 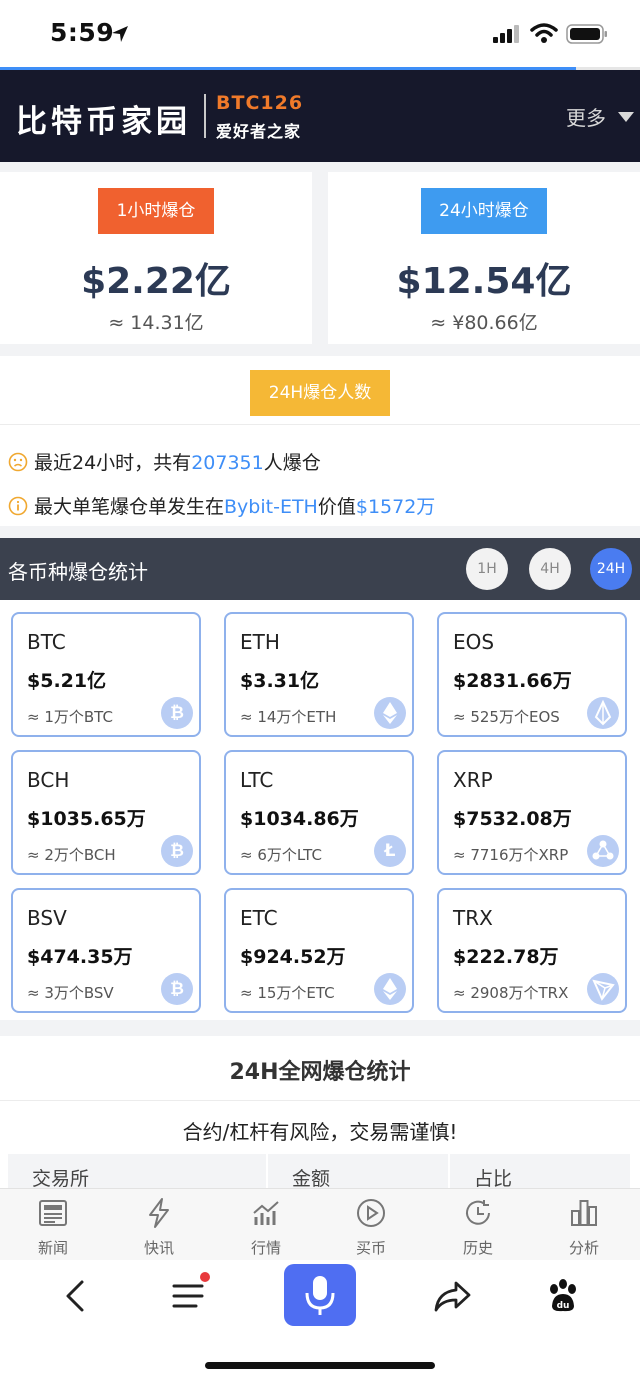 What do you see at coordinates (603, 713) in the screenshot?
I see `eos-icon` at bounding box center [603, 713].